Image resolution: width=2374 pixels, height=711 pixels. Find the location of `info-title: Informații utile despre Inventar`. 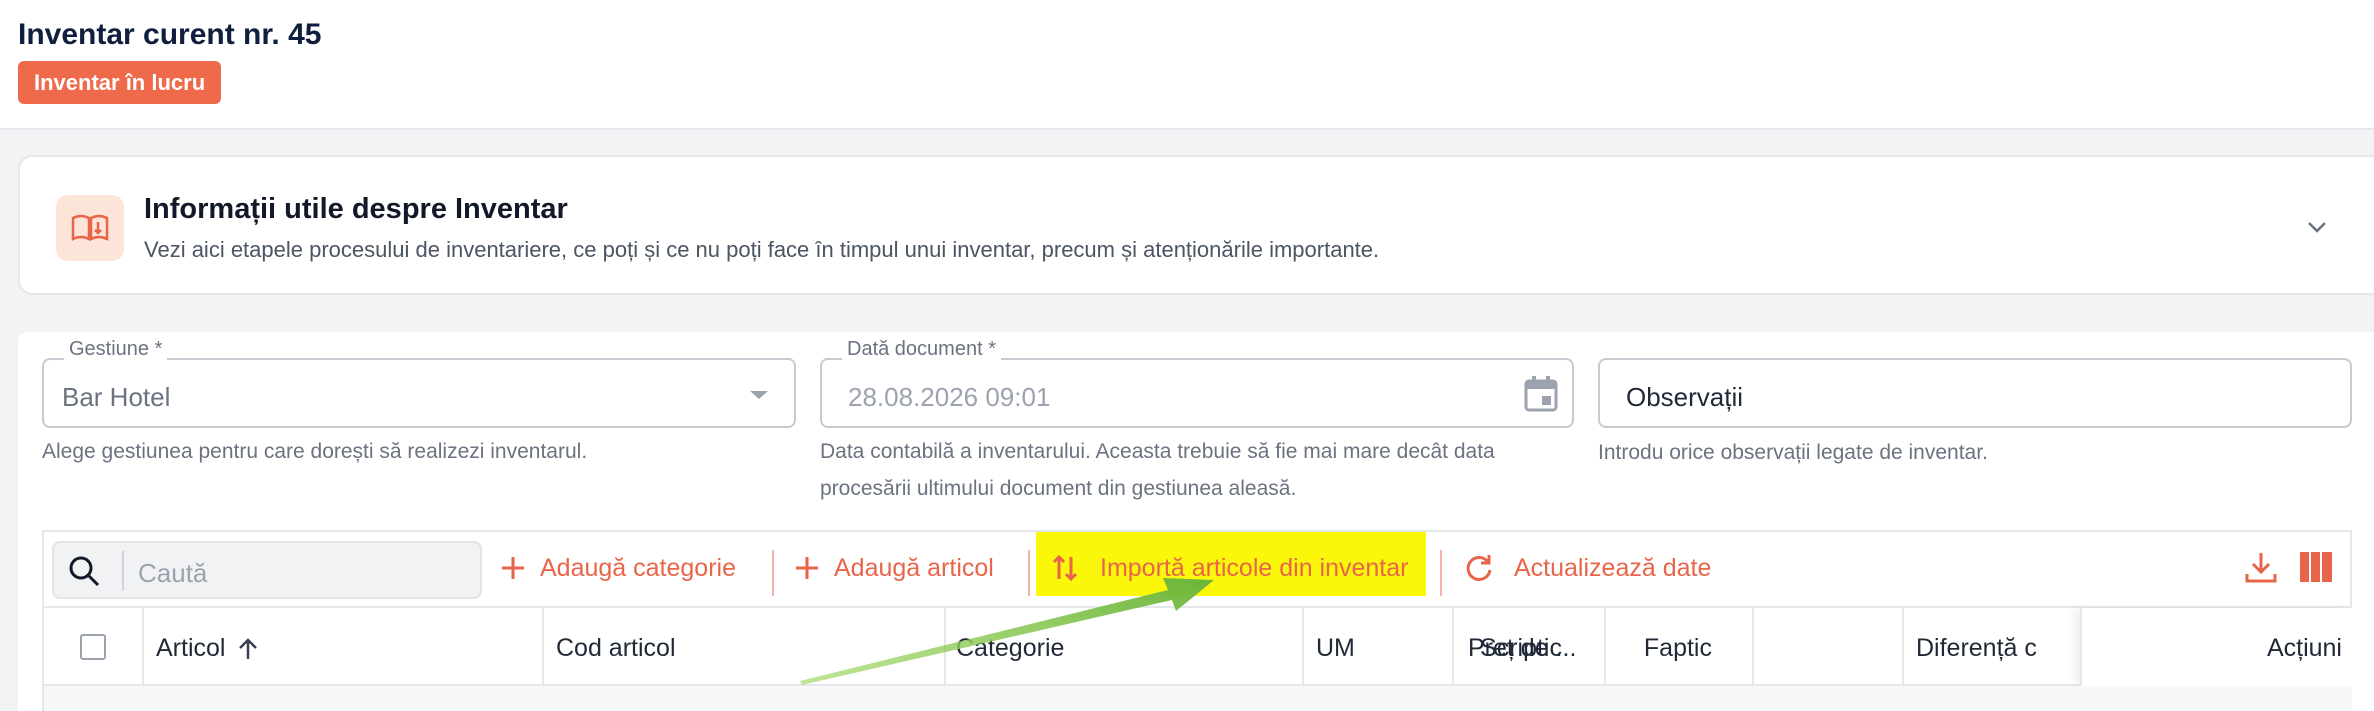

info-title: Informații utile despre Inventar is located at coordinates (356, 209).